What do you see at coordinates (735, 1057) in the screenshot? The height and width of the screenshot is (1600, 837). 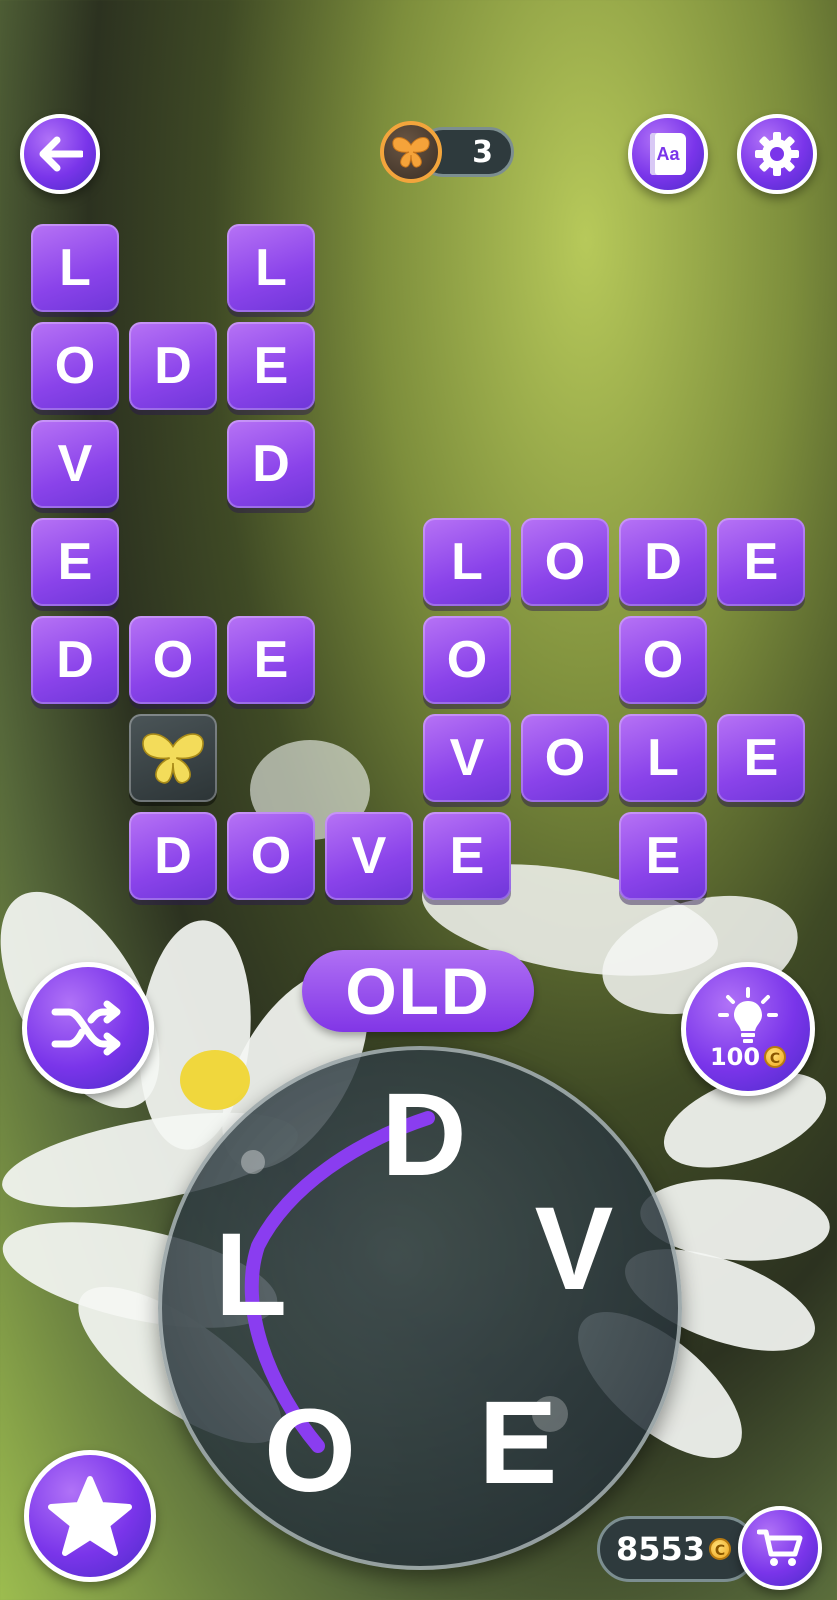 I see `hint-cost-value: 100` at bounding box center [735, 1057].